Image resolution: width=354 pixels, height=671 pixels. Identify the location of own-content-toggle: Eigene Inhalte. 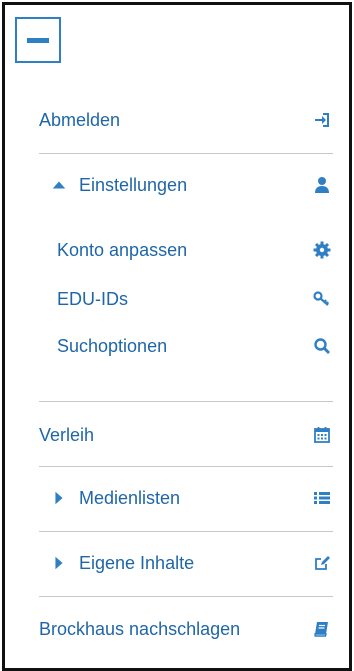
(192, 563).